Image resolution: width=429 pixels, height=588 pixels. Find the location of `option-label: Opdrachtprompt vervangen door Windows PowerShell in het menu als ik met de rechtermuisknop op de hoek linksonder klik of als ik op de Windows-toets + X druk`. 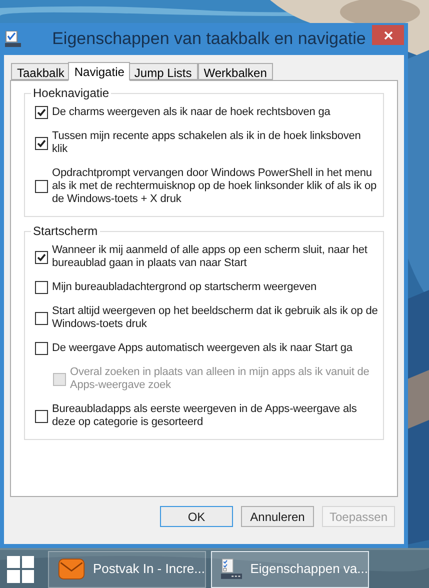

option-label: Opdrachtprompt vervangen door Windows PowerShell in het menu als ik met de rechtermuisknop op de hoek linksonder klik of als ik op de Windows-toets + X druk is located at coordinates (215, 186).